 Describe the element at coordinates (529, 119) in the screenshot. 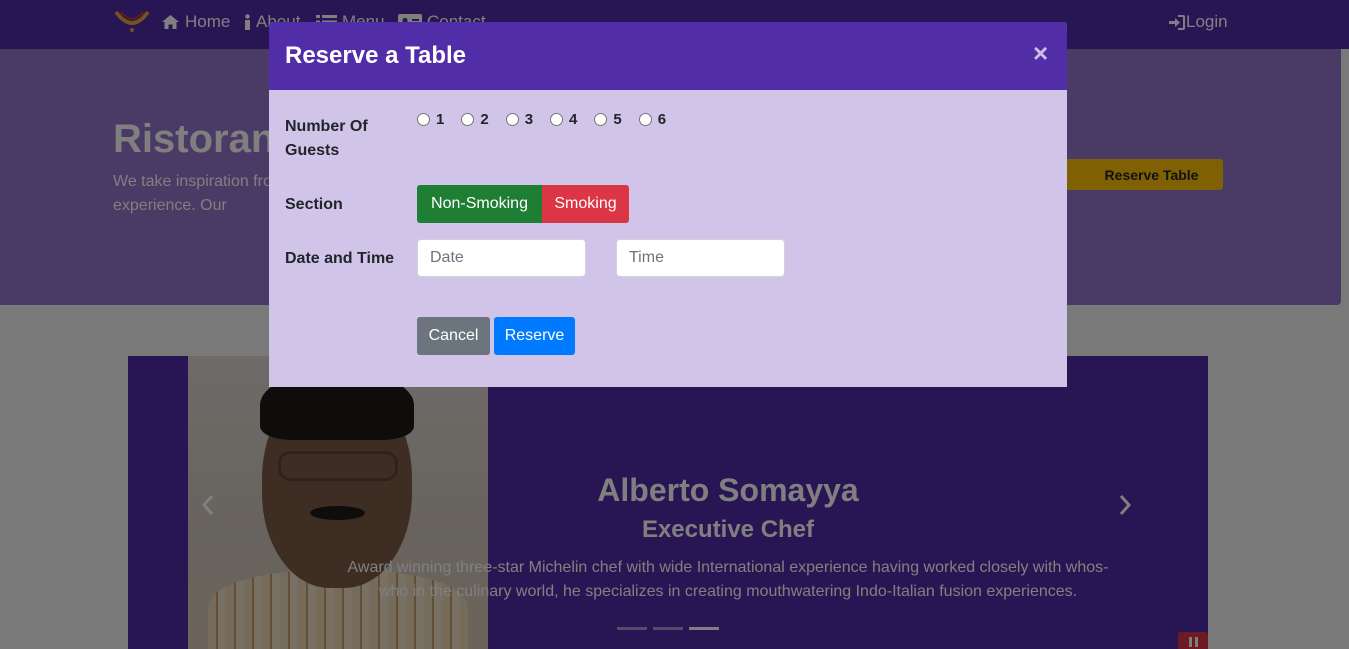

I see `guest-option-label: 3` at that location.